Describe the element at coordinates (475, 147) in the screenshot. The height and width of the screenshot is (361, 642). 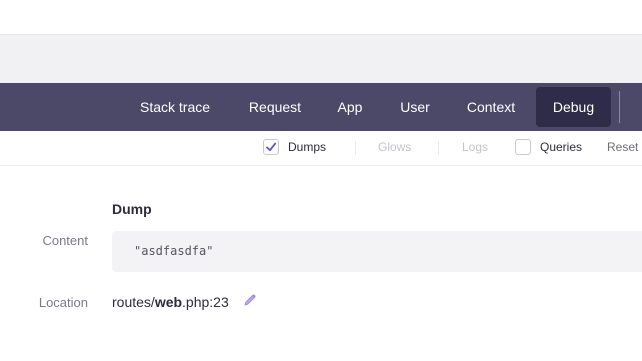
I see `logs-label: Logs` at that location.